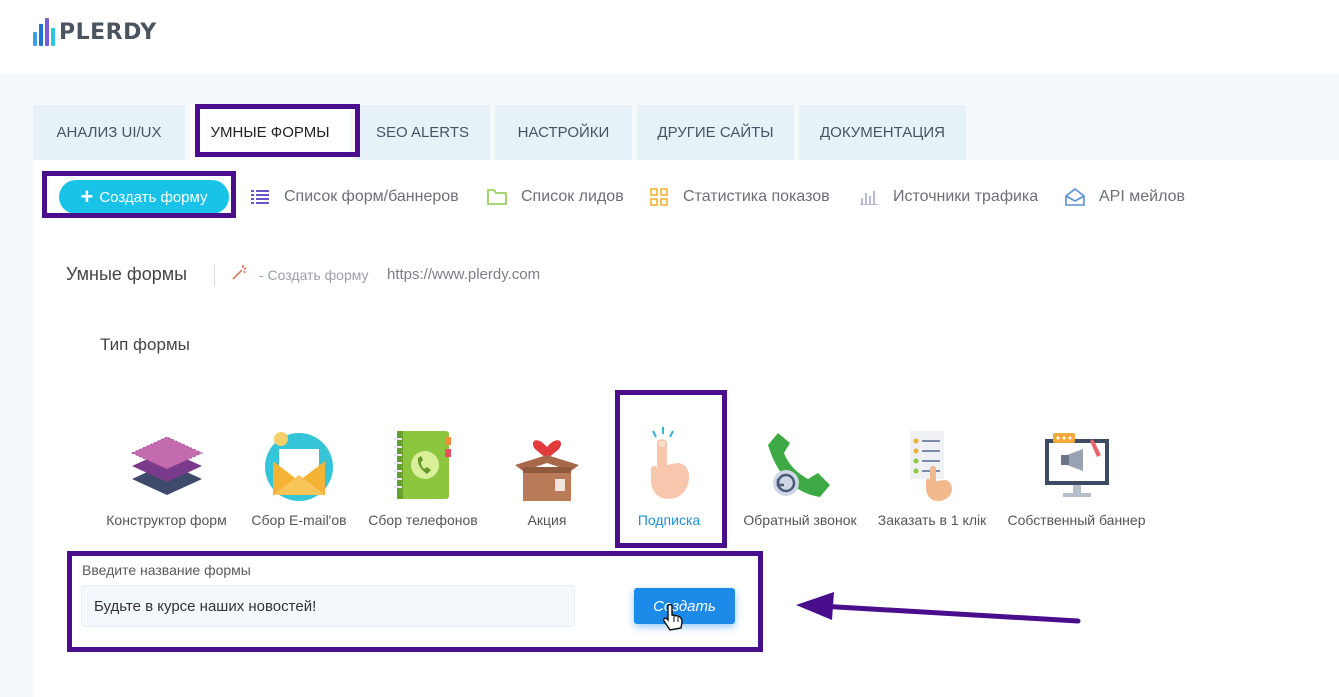  I want to click on layers-icon, so click(166, 465).